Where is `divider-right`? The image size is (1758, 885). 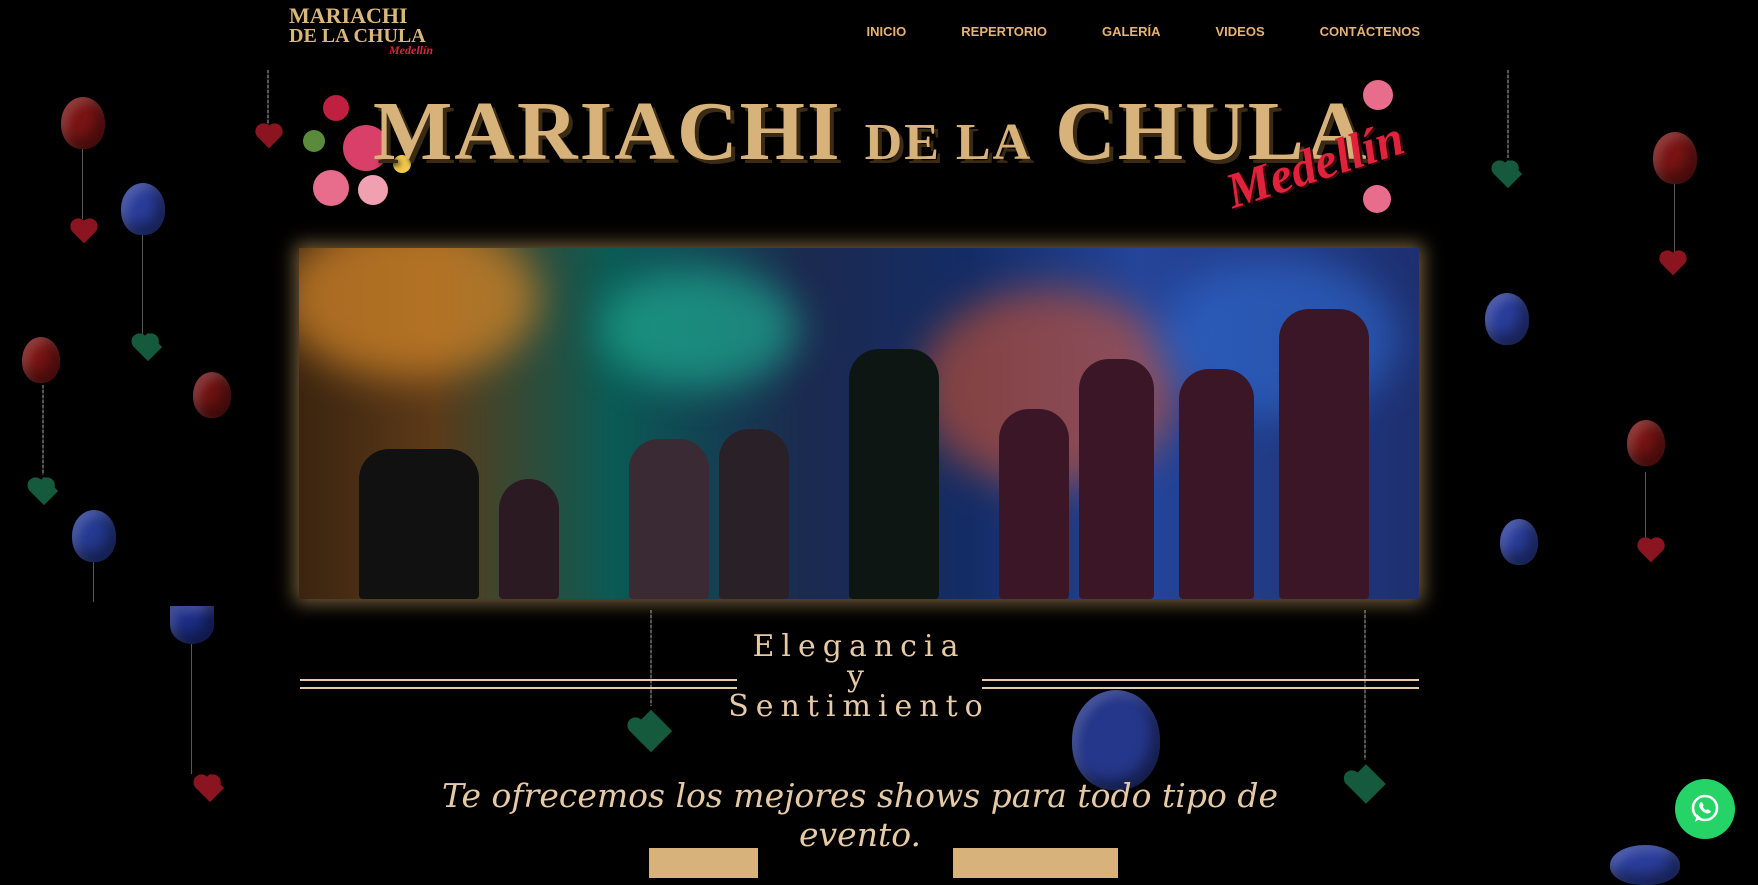 divider-right is located at coordinates (1200, 684).